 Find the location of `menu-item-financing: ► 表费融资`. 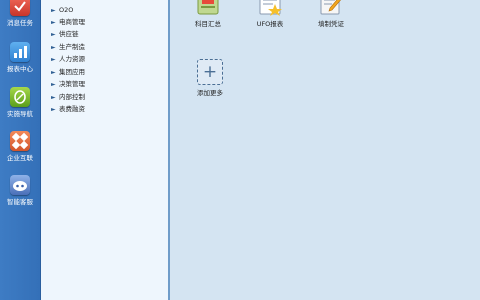

menu-item-financing: ► 表费融资 is located at coordinates (68, 109).